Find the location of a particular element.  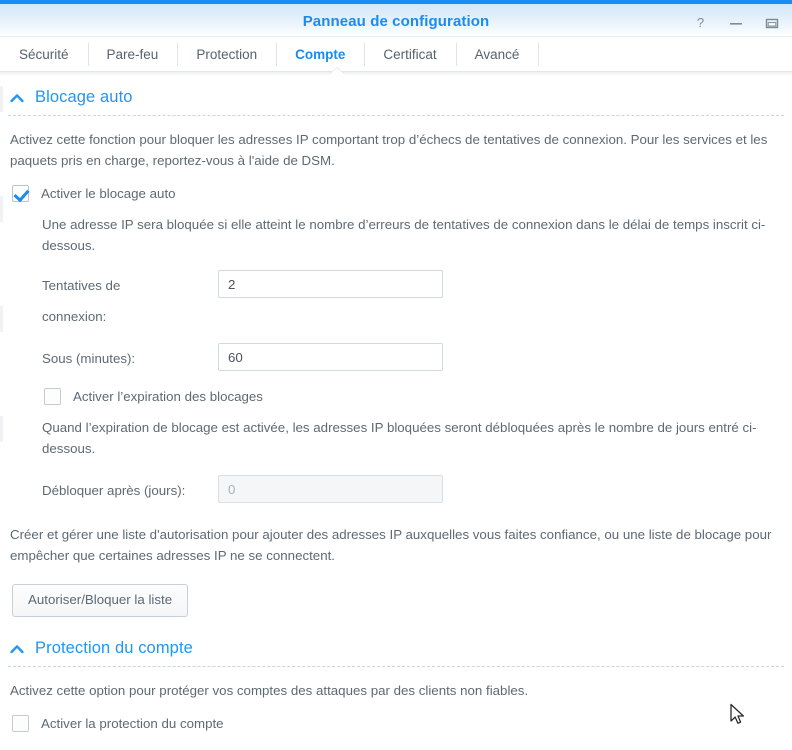

tab-label: Sécurité is located at coordinates (44, 54).